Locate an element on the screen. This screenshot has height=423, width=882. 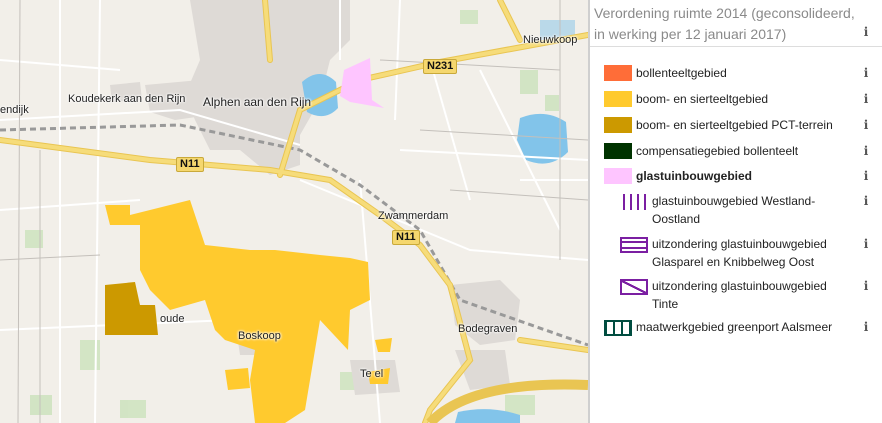
legend-item-label: boom- en sierteeltgebied PCT-terrein is located at coordinates (734, 125).